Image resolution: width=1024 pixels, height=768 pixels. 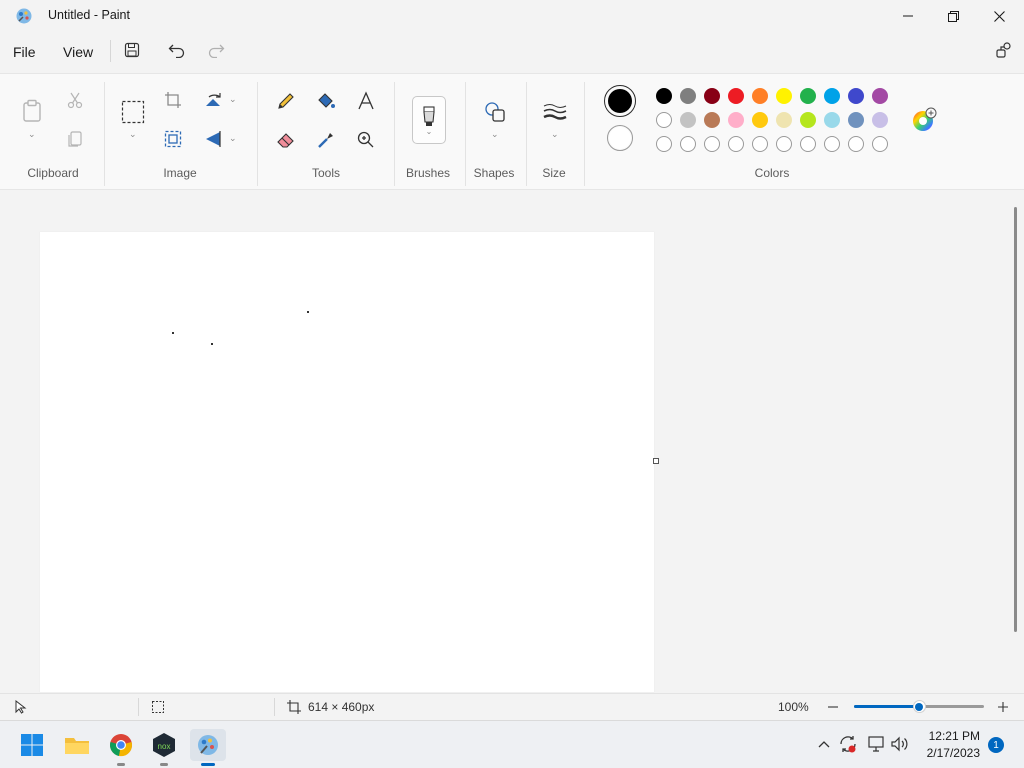 What do you see at coordinates (341, 707) in the screenshot?
I see `canvas-size-text: 614 × 460px` at bounding box center [341, 707].